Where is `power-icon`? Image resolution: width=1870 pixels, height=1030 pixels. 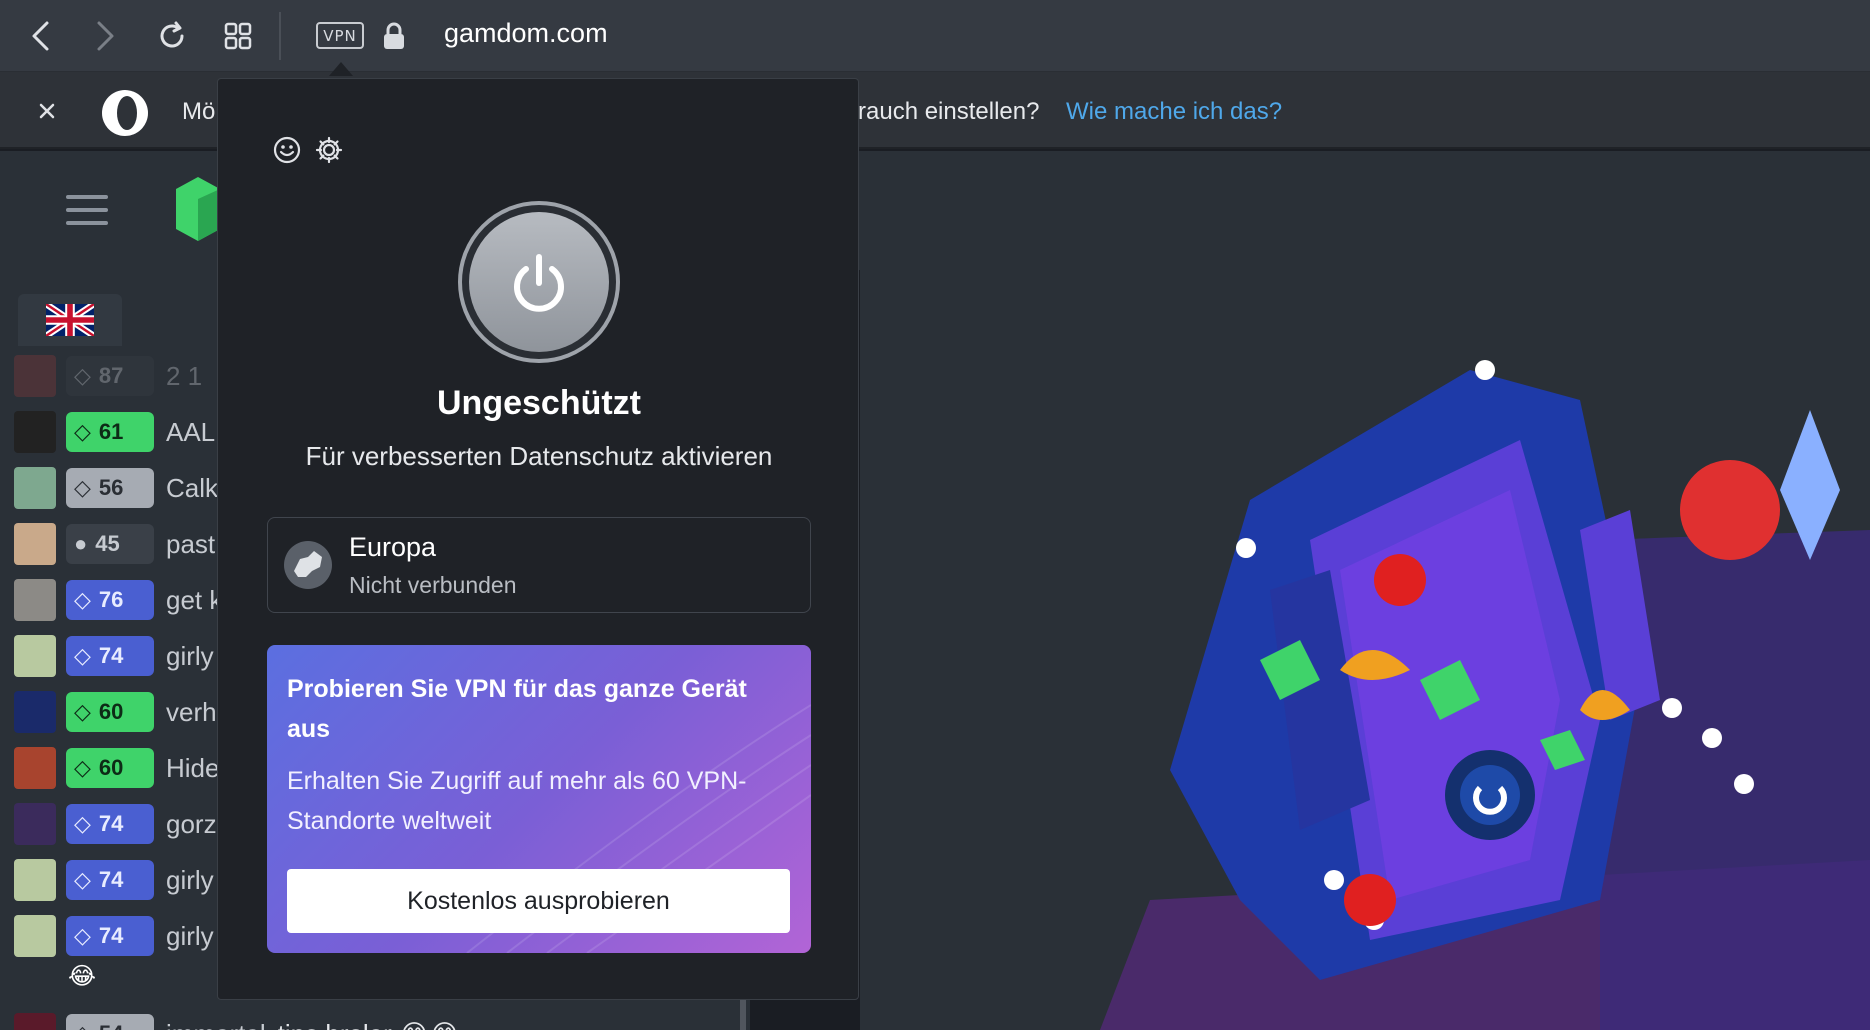 power-icon is located at coordinates (539, 282).